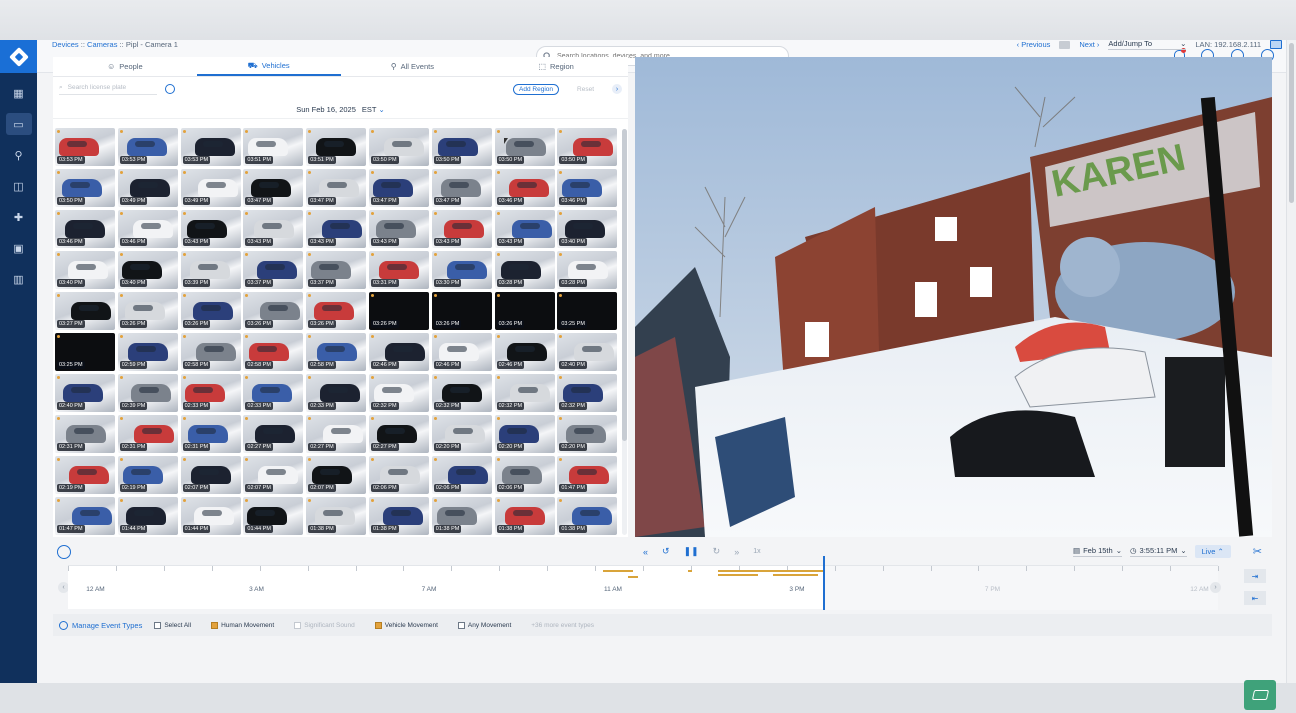 This screenshot has height=713, width=1296. What do you see at coordinates (736, 552) in the screenshot?
I see `fast-forward-button: »` at bounding box center [736, 552].